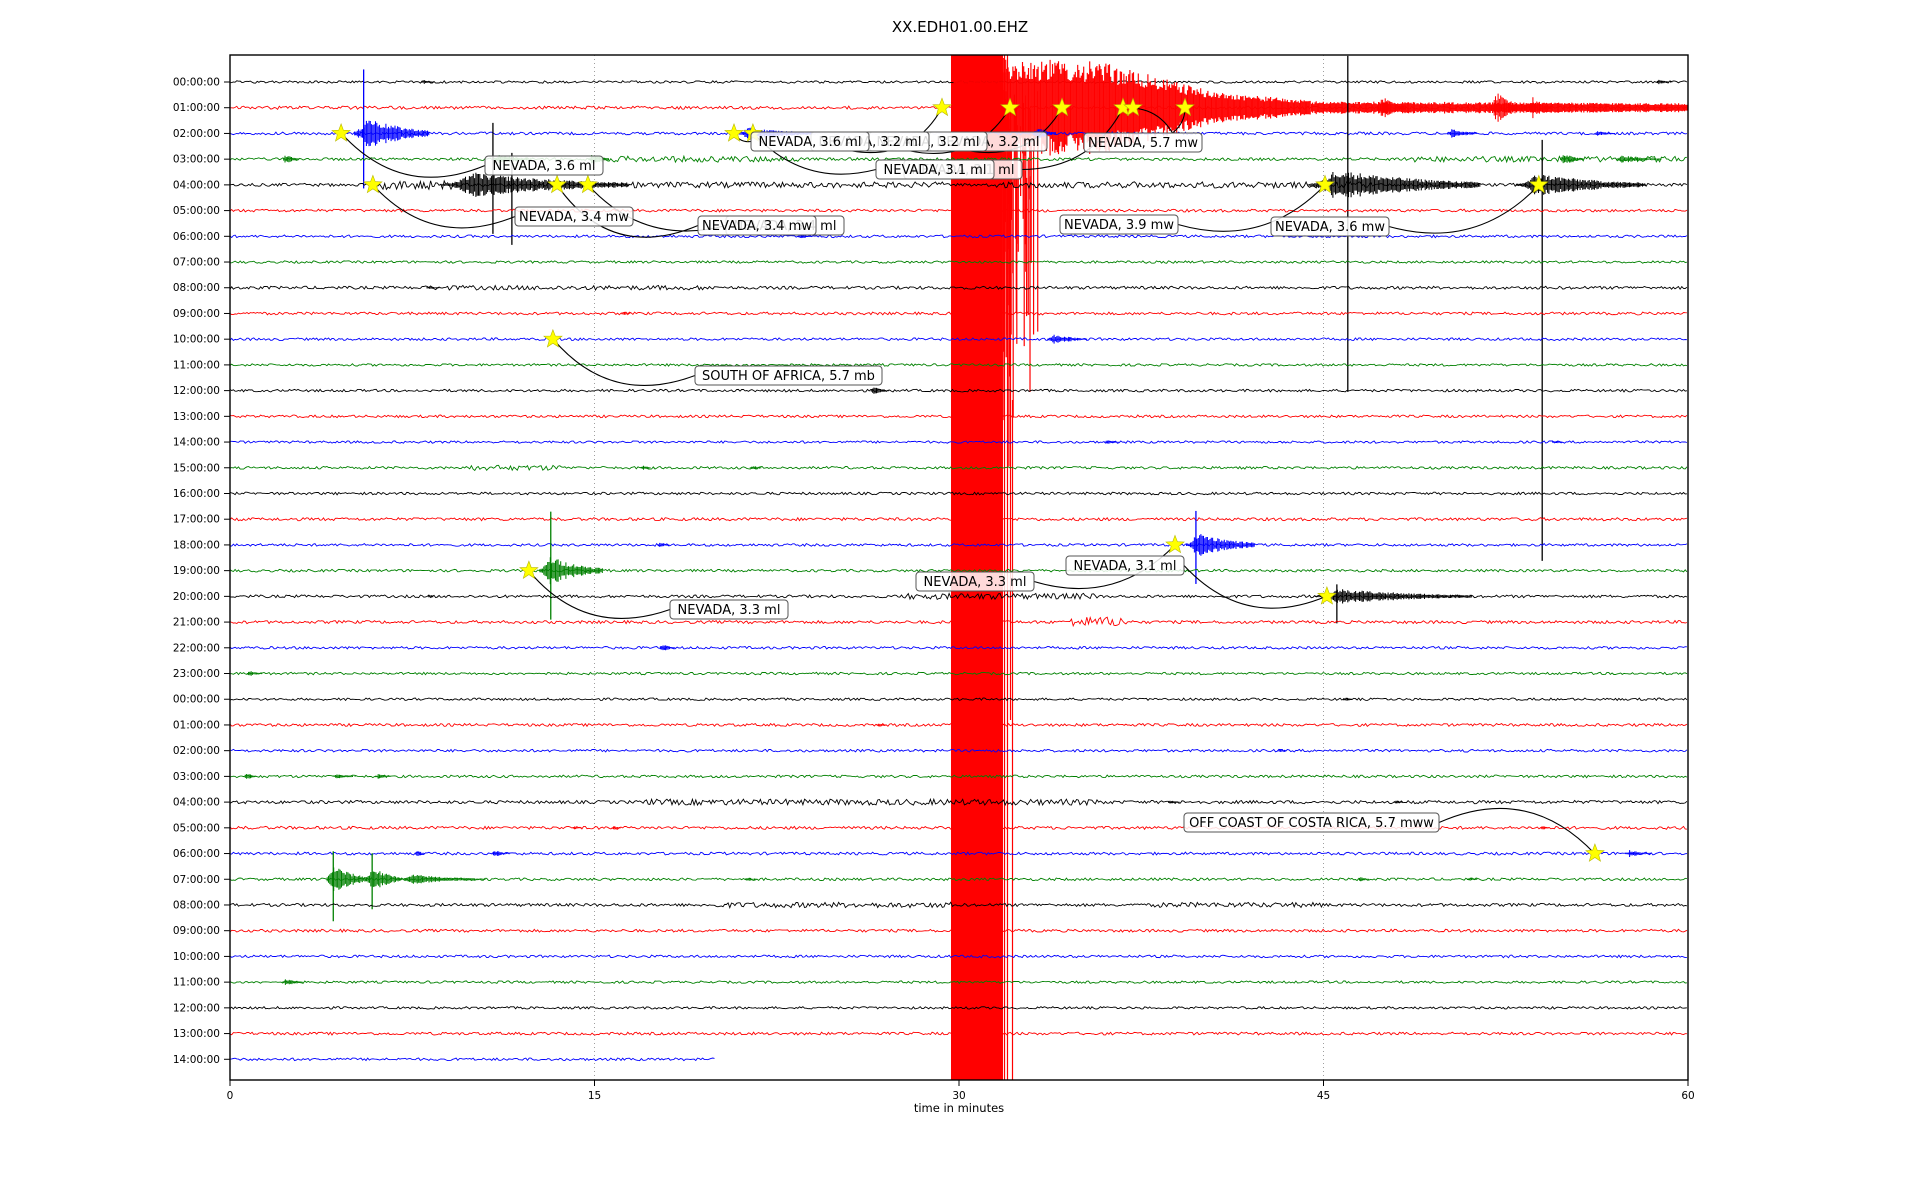  Describe the element at coordinates (196, 468) in the screenshot. I see `y-tick-label: 15:00:00` at that location.